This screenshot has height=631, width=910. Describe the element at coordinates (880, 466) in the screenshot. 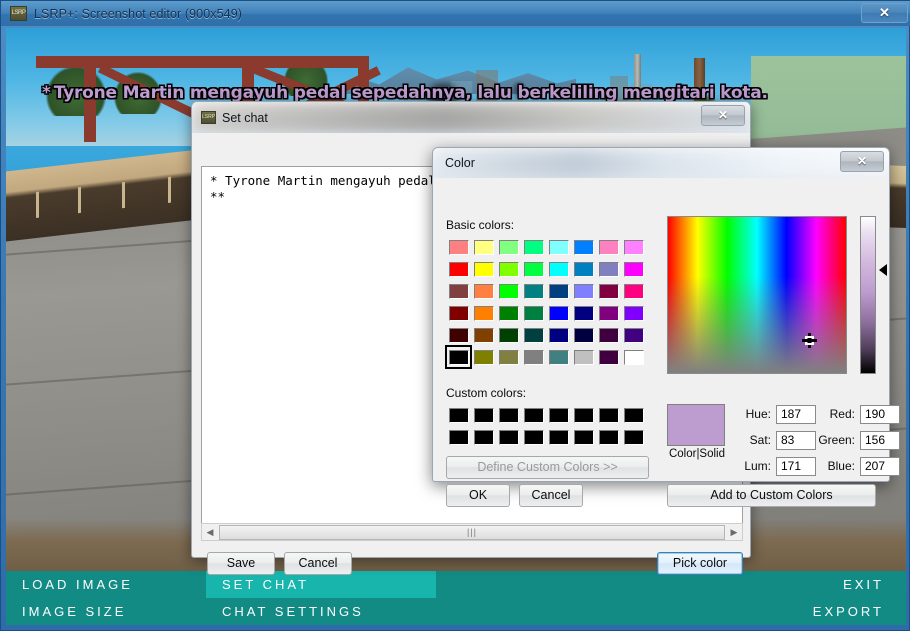

I see `blue-input: 207` at that location.